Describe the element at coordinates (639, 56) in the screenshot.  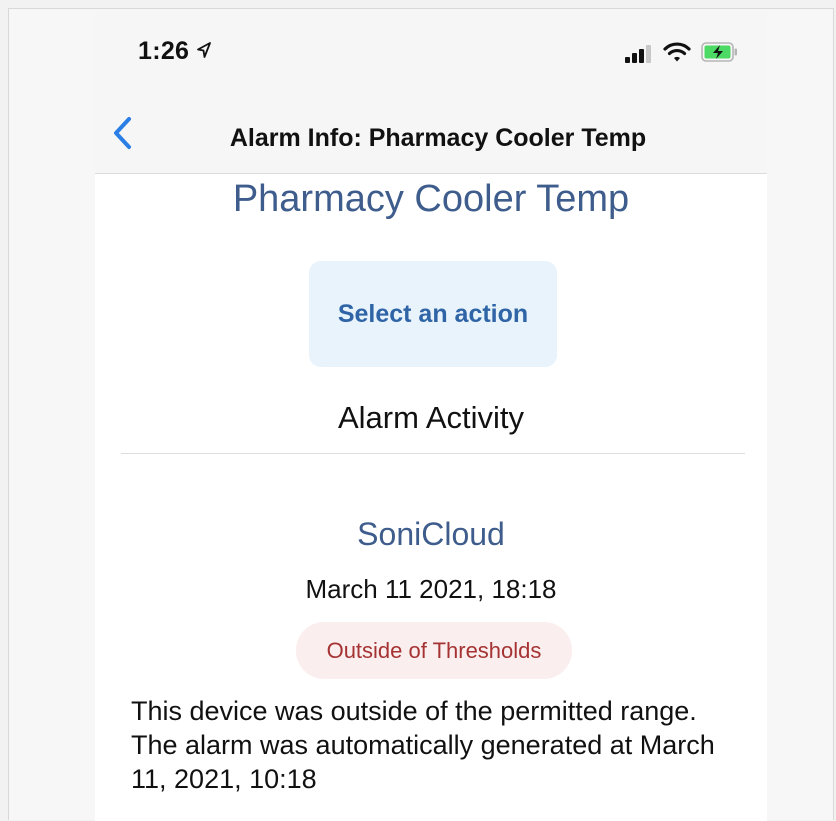
I see `signal-icon` at that location.